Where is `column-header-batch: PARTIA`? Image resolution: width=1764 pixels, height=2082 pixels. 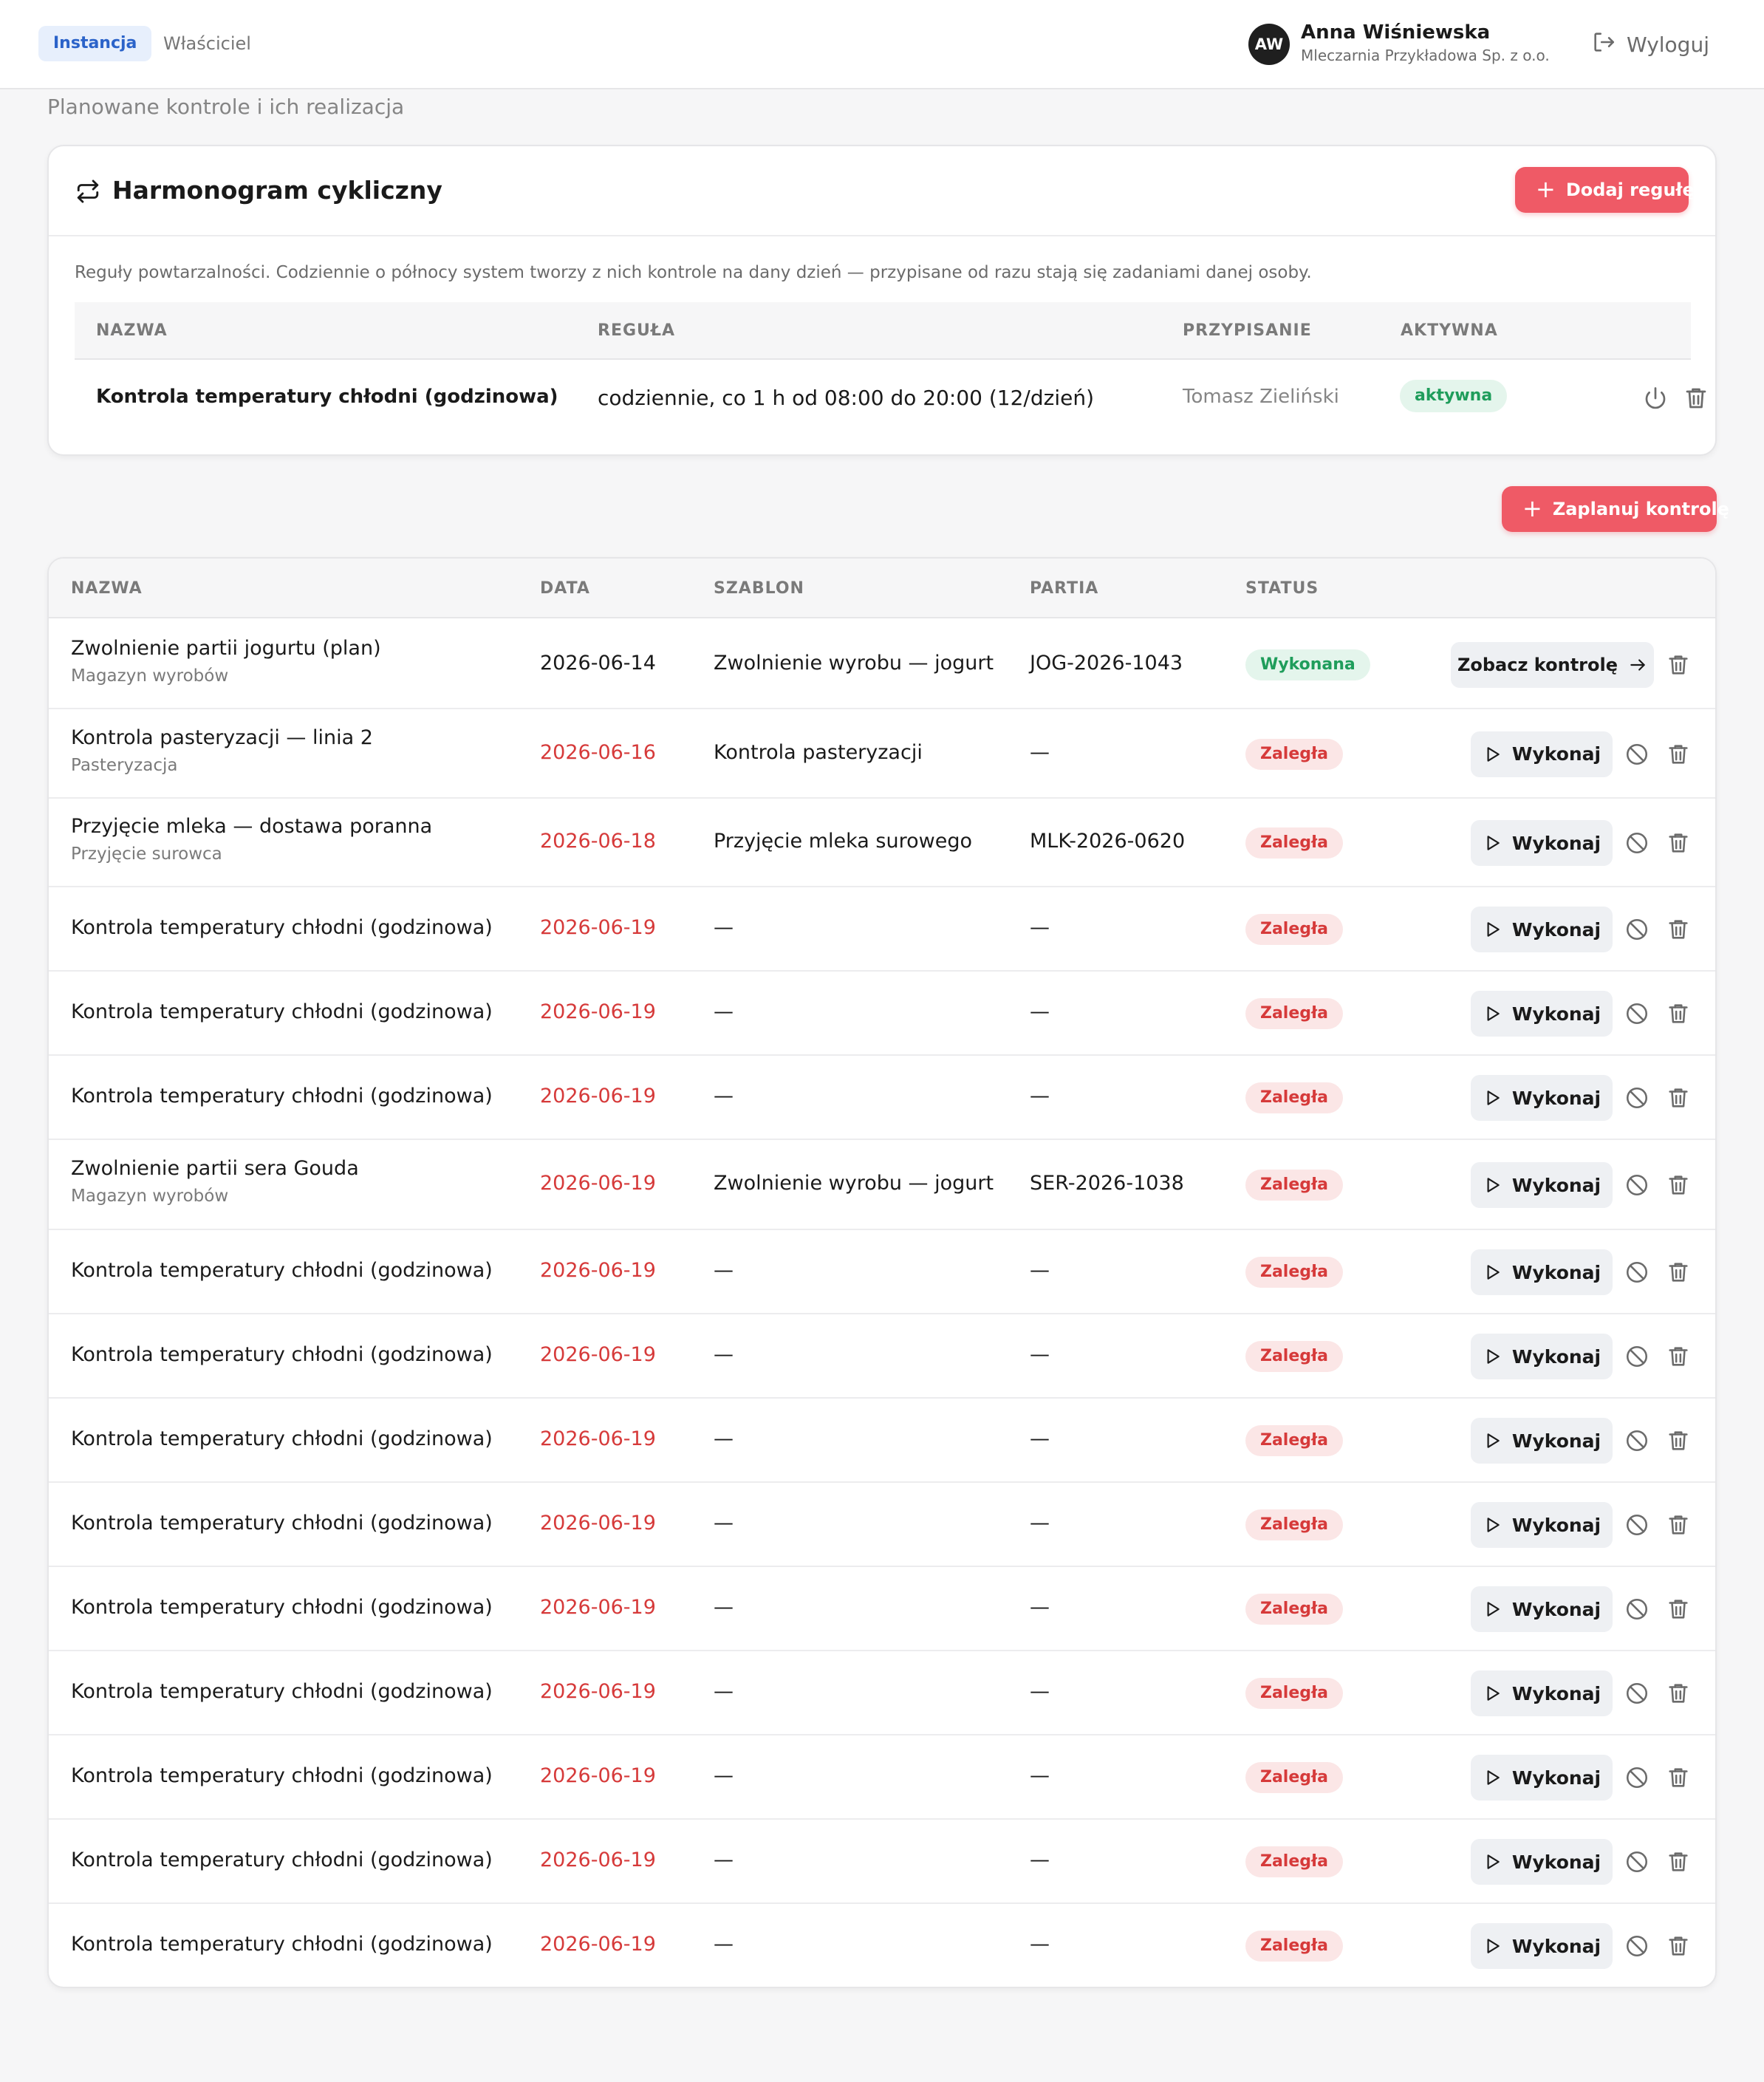 column-header-batch: PARTIA is located at coordinates (1064, 588).